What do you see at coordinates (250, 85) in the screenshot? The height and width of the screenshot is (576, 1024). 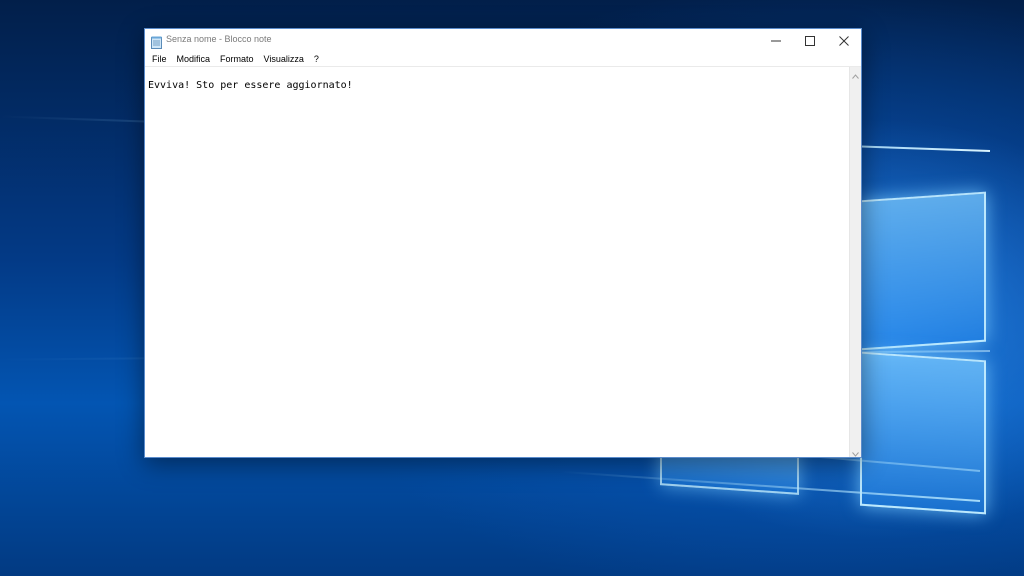 I see `editor-content: Evviva! Sto per essere aggiornato!` at bounding box center [250, 85].